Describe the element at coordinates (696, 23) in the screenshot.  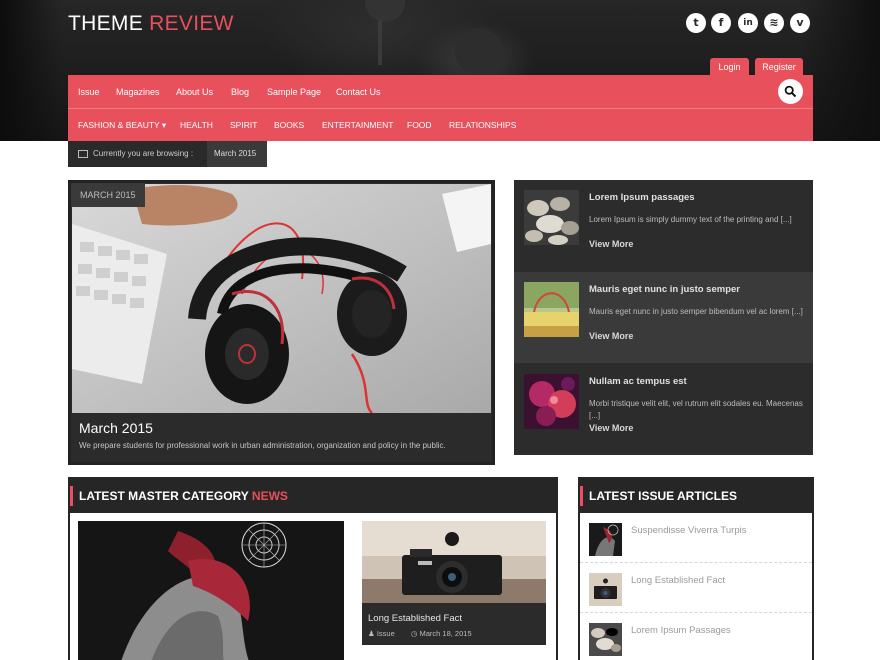
I see `twitter-icon: t` at that location.